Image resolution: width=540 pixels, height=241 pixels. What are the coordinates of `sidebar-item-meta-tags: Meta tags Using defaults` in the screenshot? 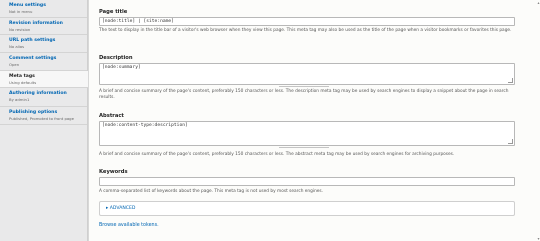 It's located at (44, 79).